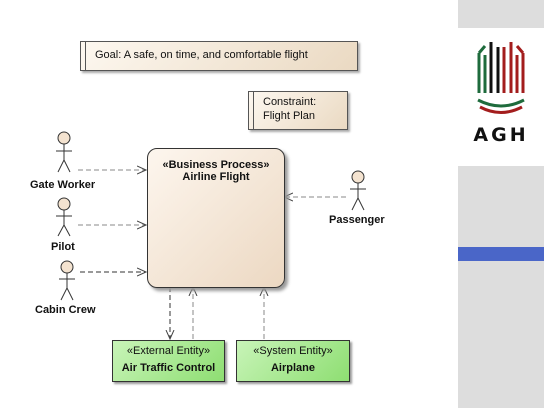 The width and height of the screenshot is (544, 408). What do you see at coordinates (216, 165) in the screenshot?
I see `process-stereotype: «Business Process»` at bounding box center [216, 165].